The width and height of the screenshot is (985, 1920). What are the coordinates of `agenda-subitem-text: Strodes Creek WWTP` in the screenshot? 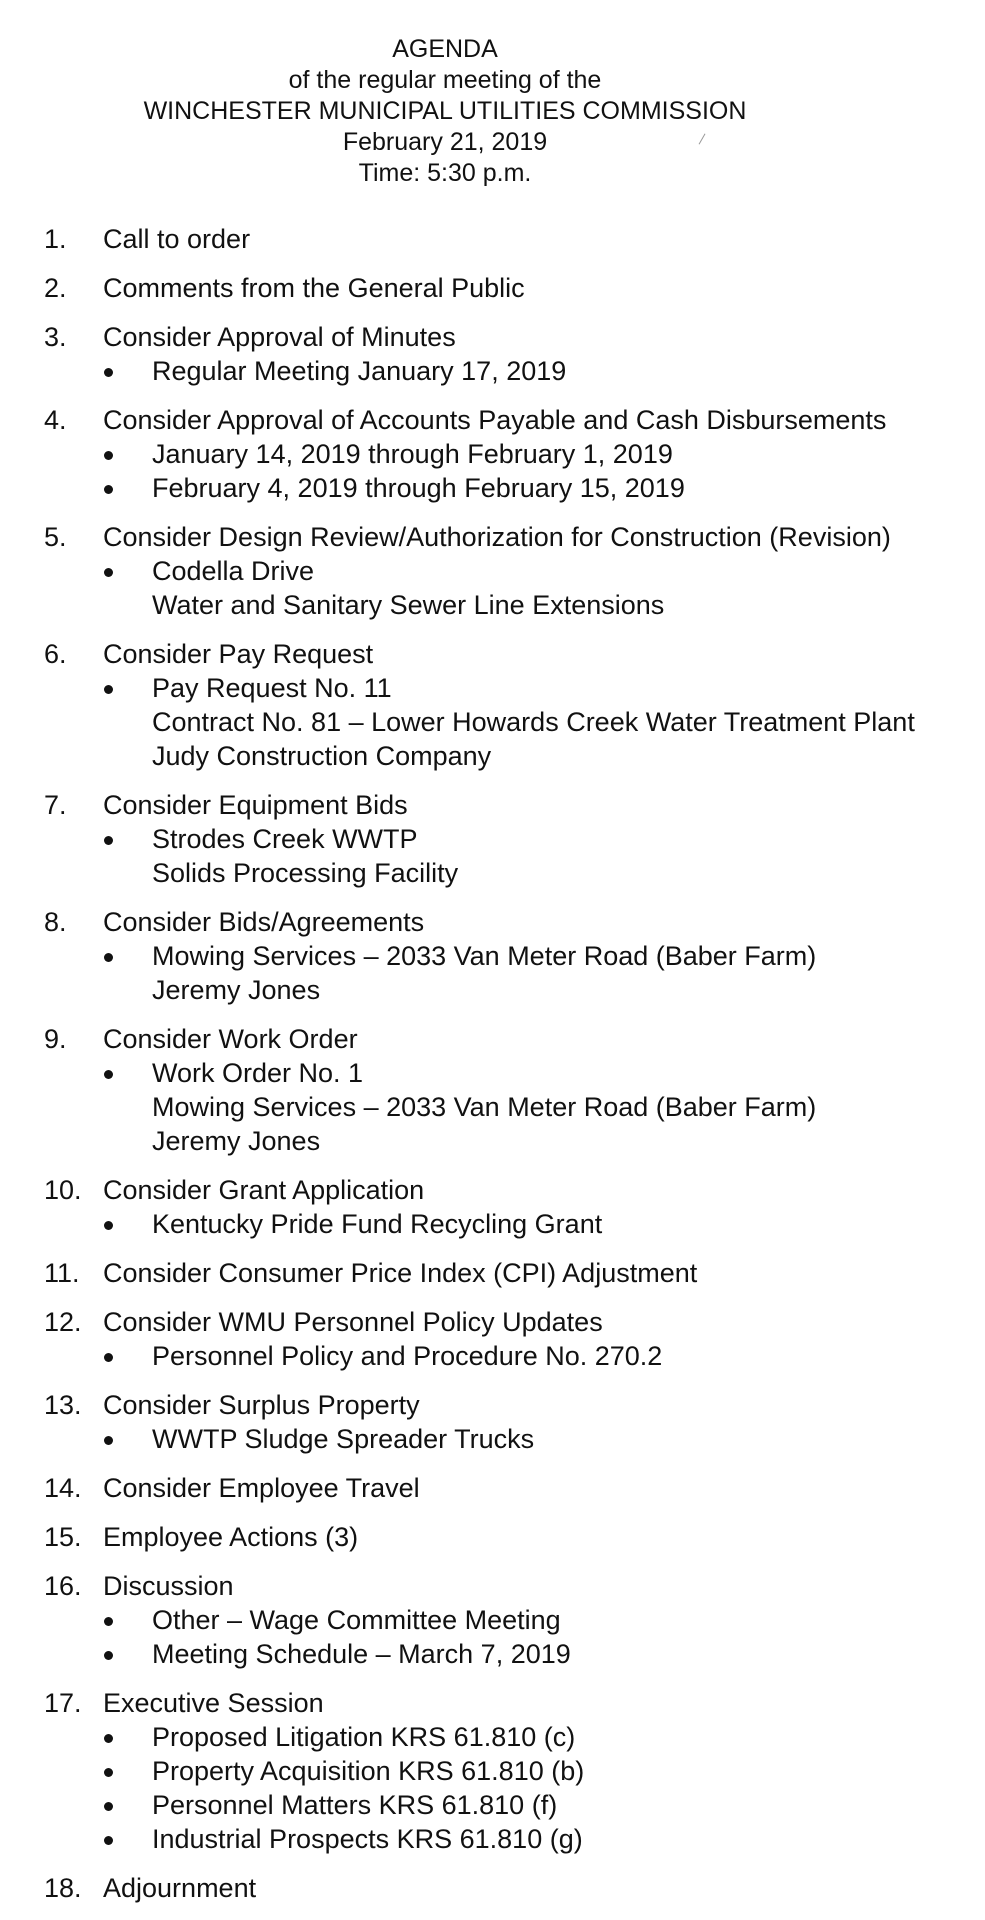 It's located at (285, 839).